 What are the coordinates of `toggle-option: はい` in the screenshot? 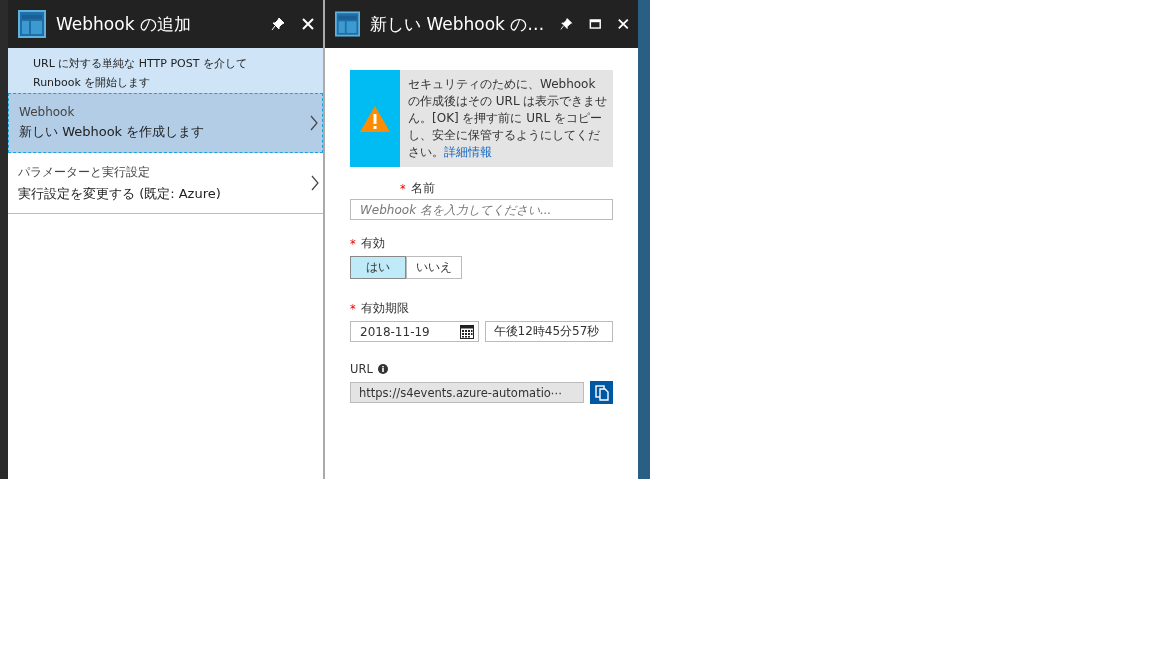 It's located at (378, 267).